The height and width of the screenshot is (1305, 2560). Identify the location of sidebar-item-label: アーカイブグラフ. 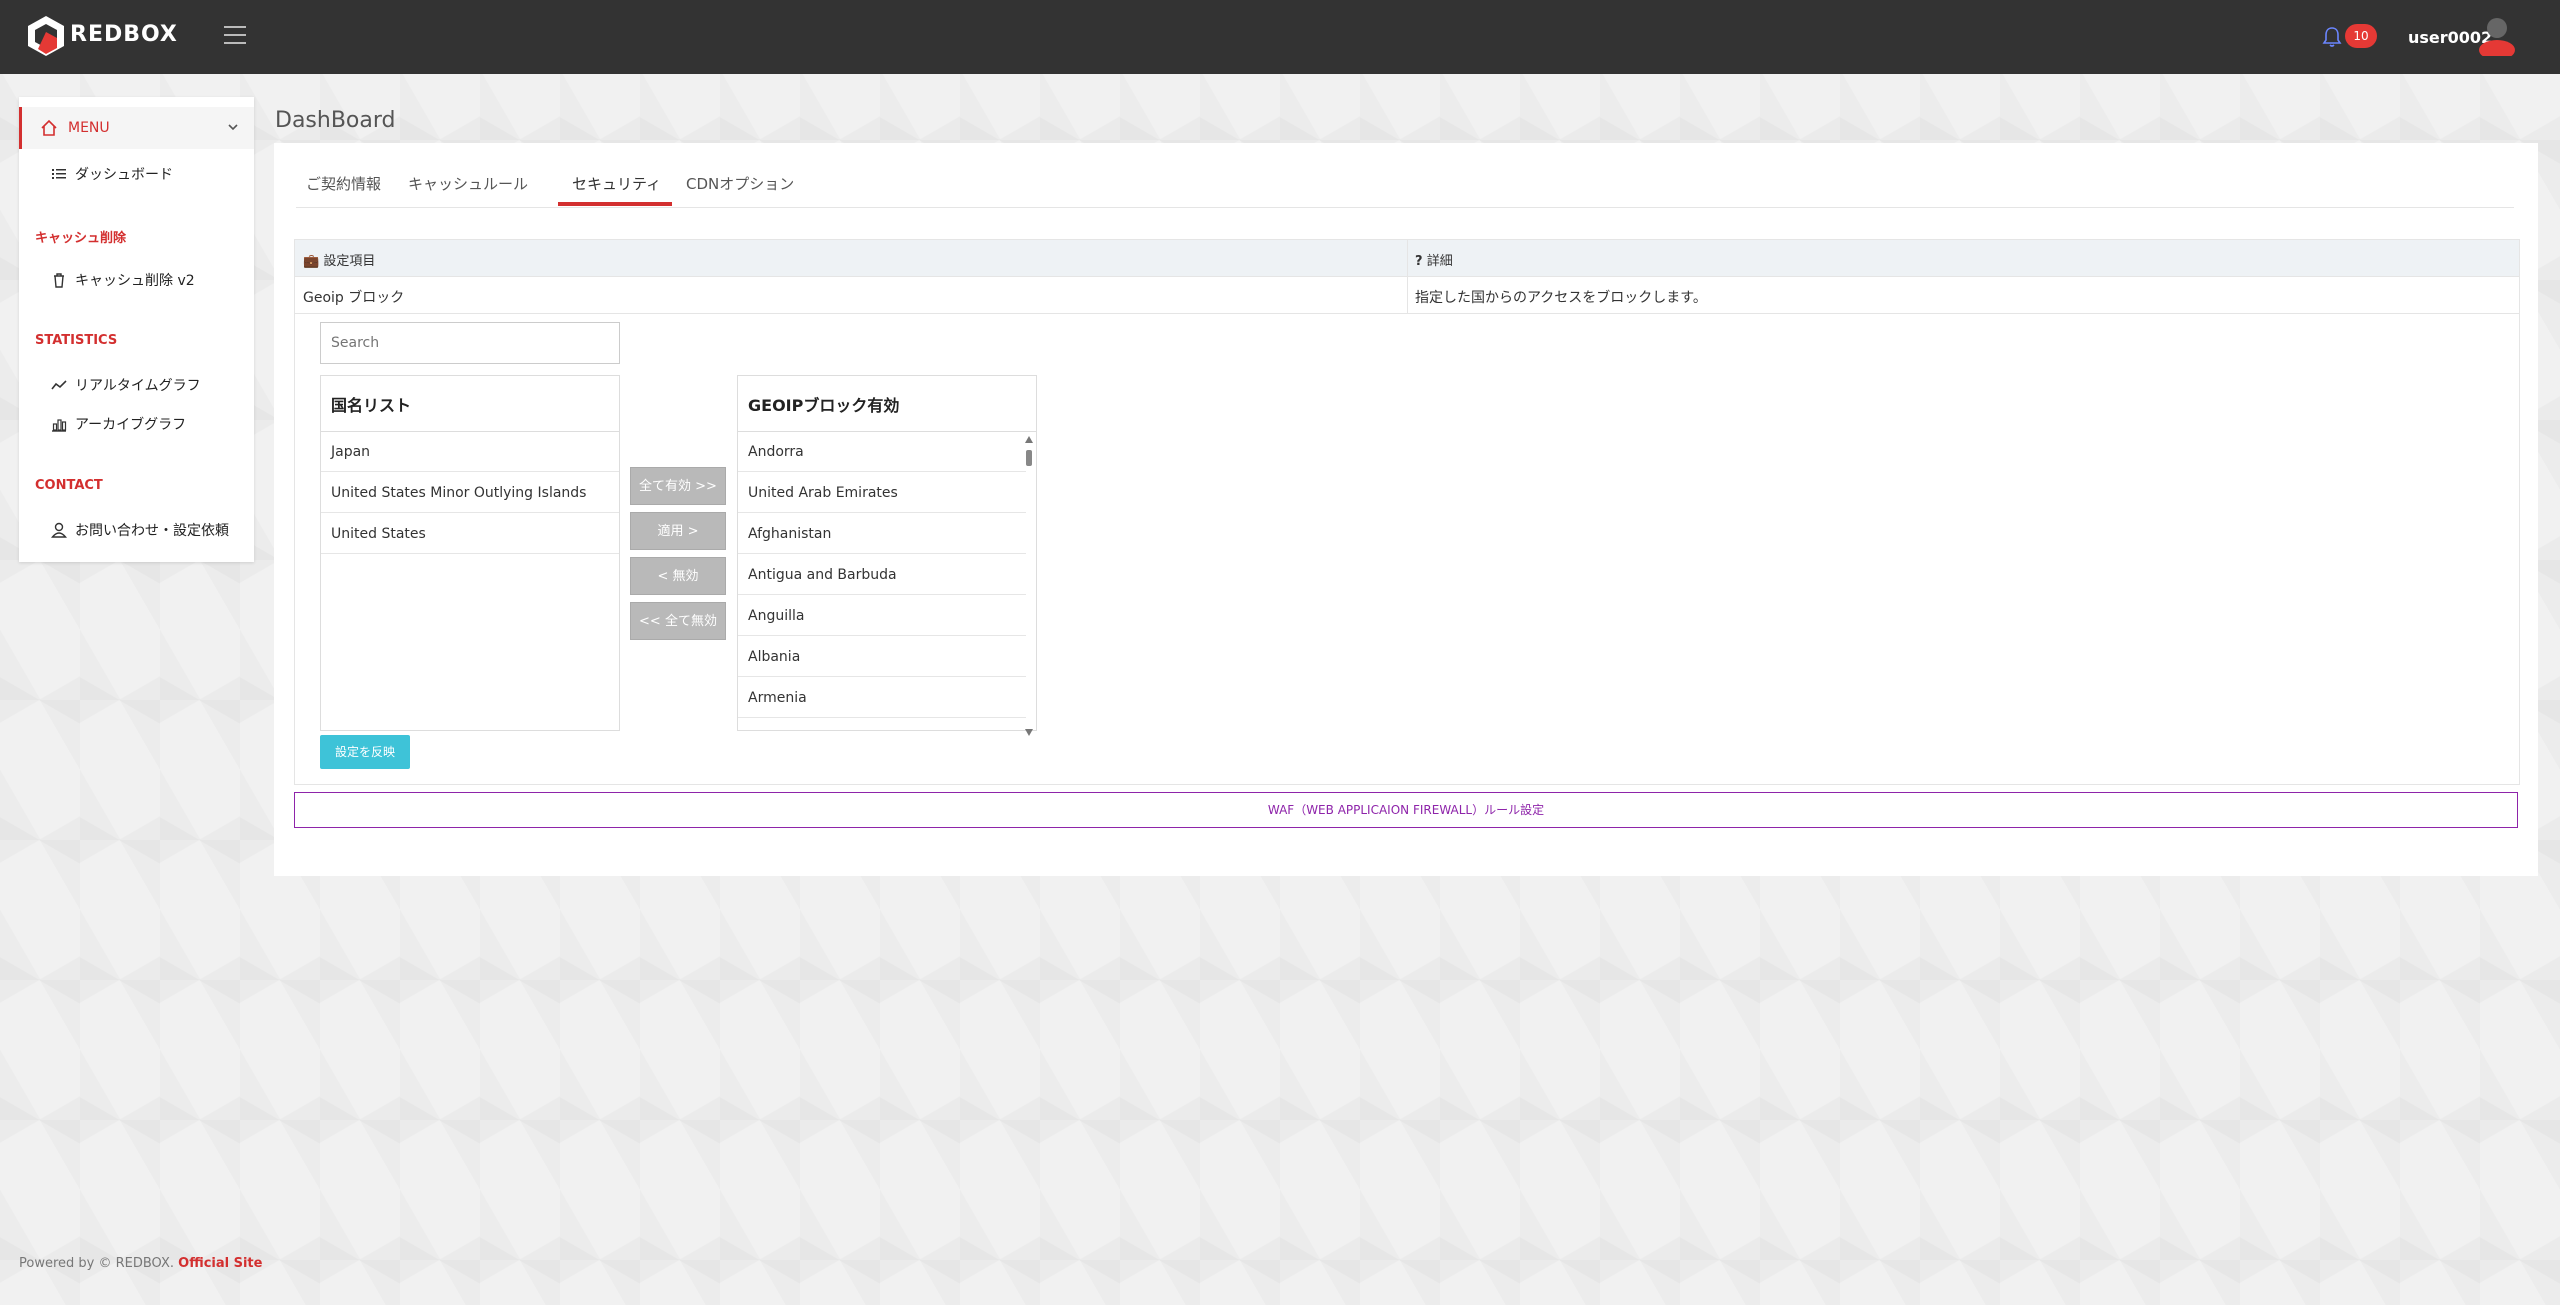
(131, 425).